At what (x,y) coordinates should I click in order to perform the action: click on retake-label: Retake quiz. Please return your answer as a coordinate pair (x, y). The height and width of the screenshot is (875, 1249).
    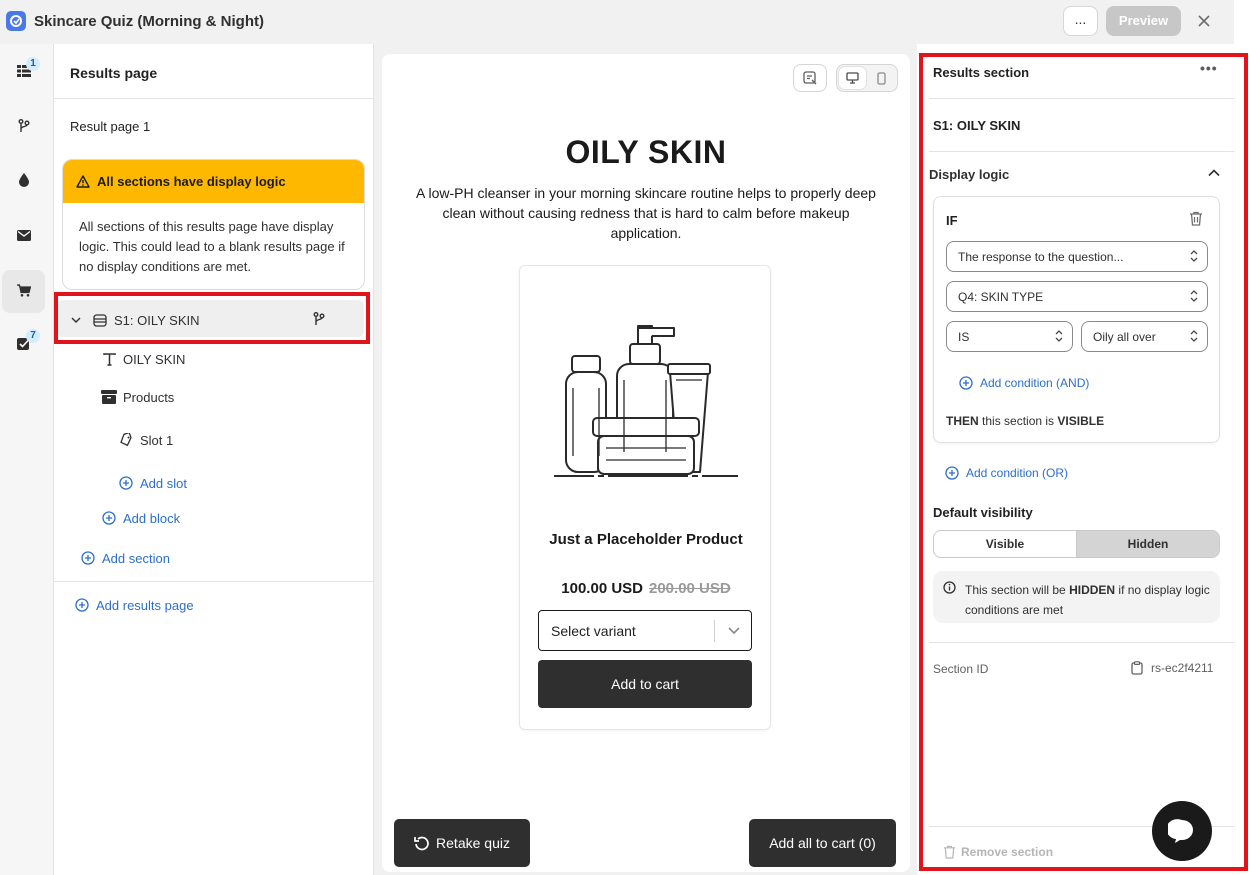
    Looking at the image, I should click on (473, 843).